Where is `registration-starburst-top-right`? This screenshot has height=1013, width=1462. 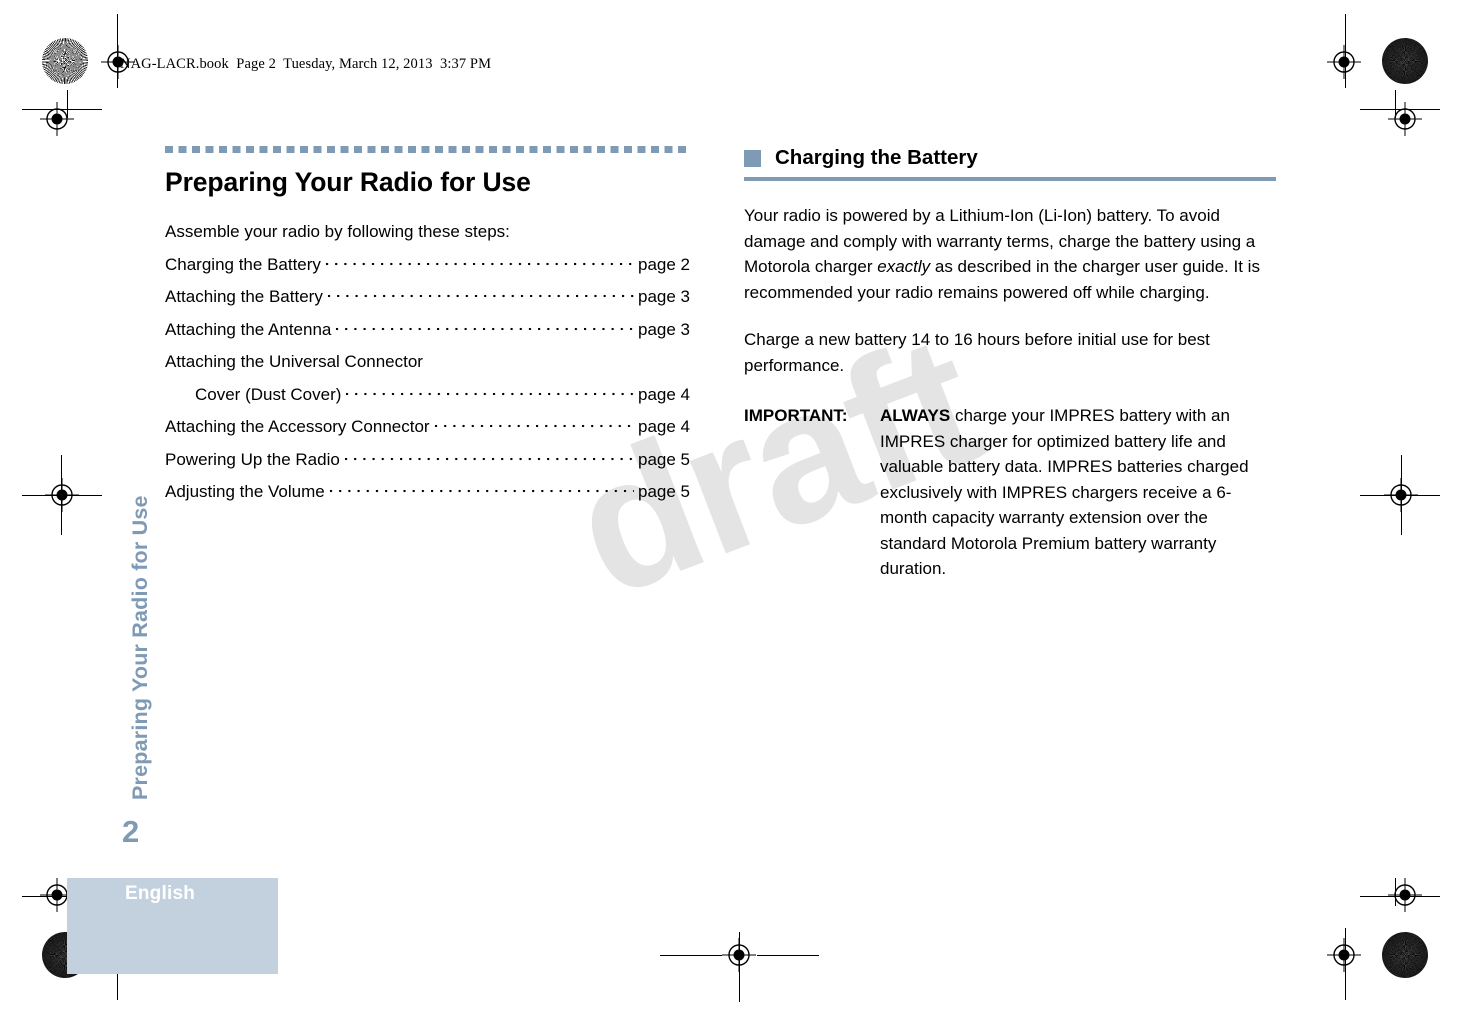 registration-starburst-top-right is located at coordinates (1405, 61).